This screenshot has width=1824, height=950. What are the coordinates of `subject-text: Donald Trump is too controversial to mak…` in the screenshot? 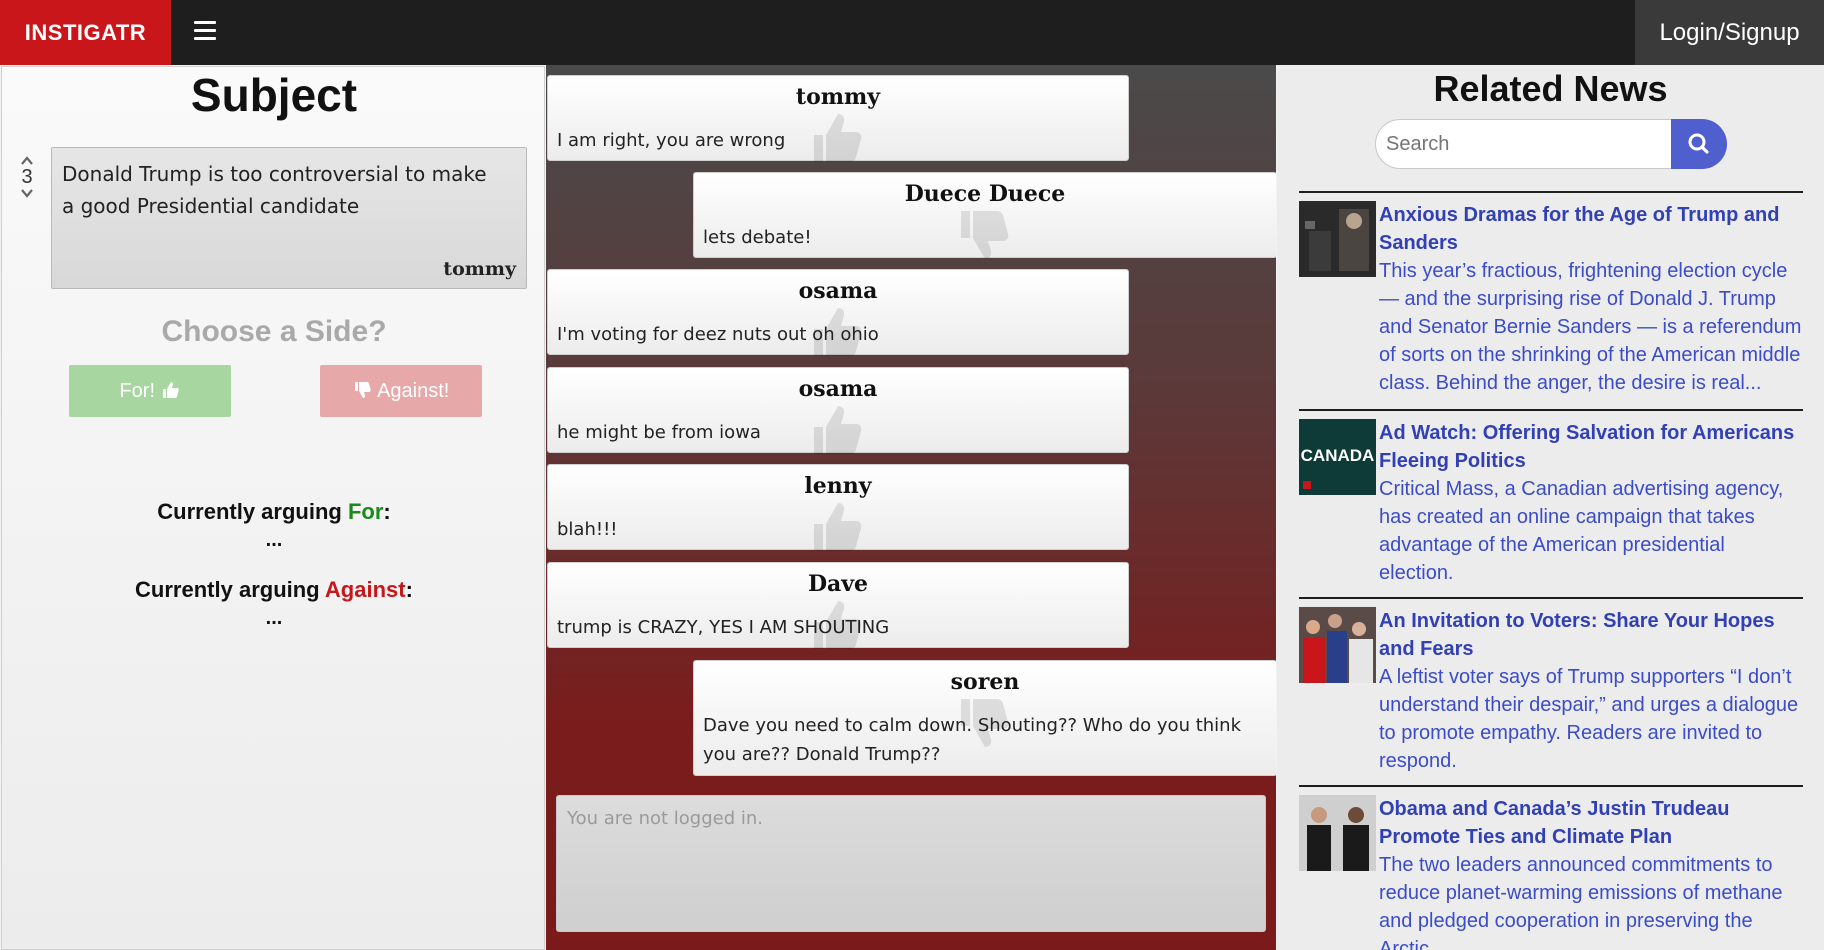 It's located at (274, 190).